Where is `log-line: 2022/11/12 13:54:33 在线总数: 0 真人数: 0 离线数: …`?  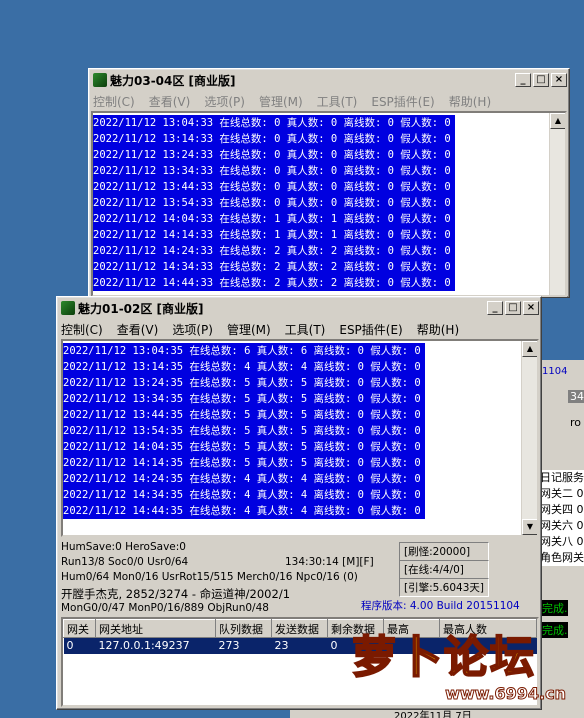
log-line: 2022/11/12 13:54:33 在线总数: 0 真人数: 0 离线数: … is located at coordinates (274, 203).